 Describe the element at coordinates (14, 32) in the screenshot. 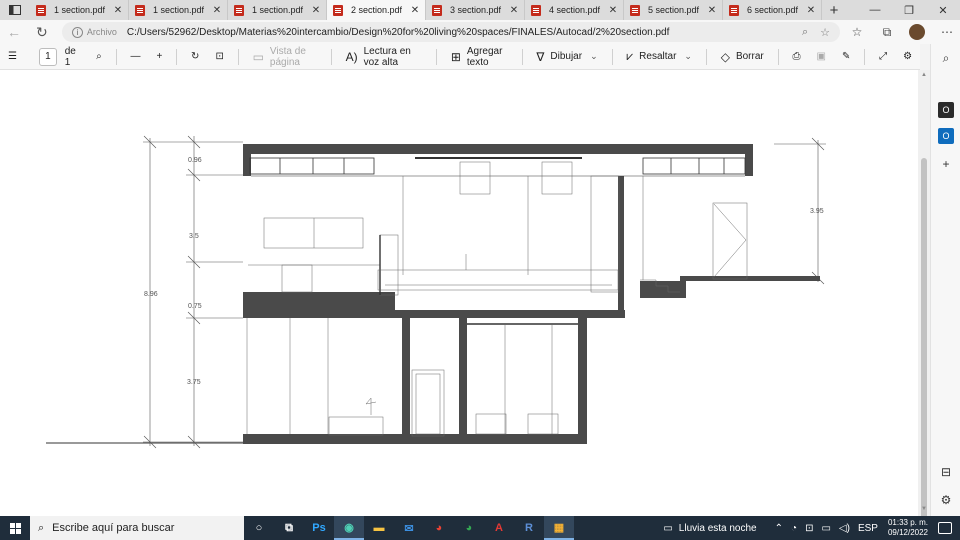

I see `back-button: ←` at that location.